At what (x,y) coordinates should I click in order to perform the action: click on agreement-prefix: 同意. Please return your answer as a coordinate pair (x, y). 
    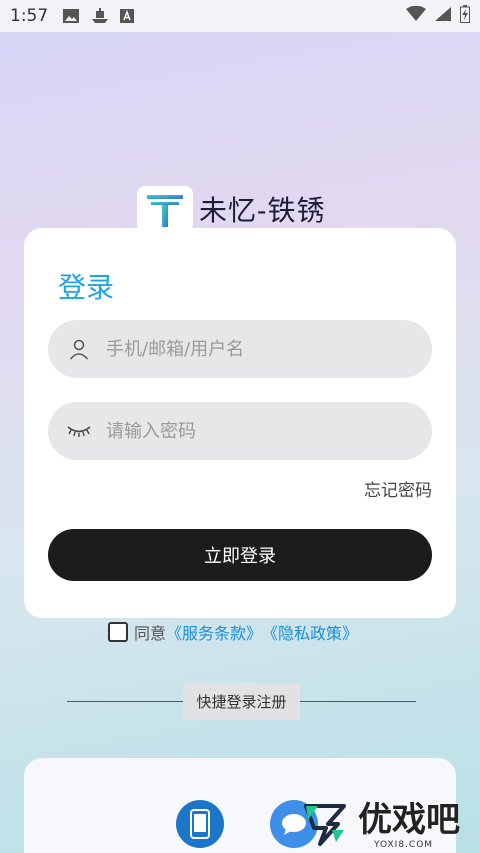
    Looking at the image, I should click on (150, 633).